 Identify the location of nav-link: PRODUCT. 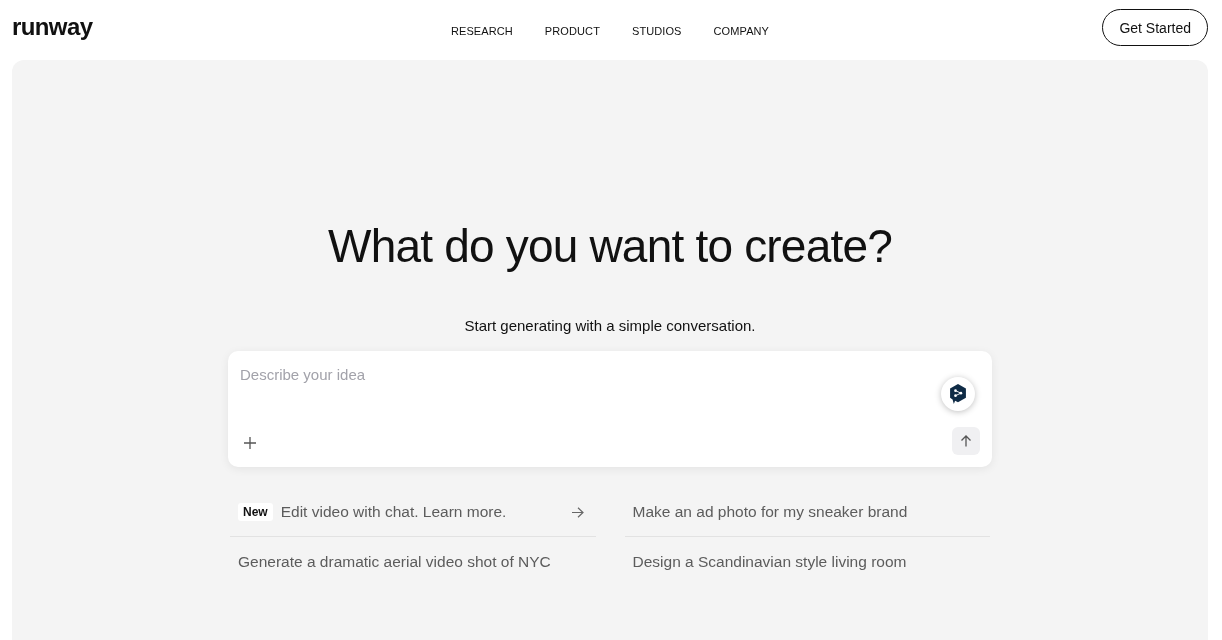
(572, 30).